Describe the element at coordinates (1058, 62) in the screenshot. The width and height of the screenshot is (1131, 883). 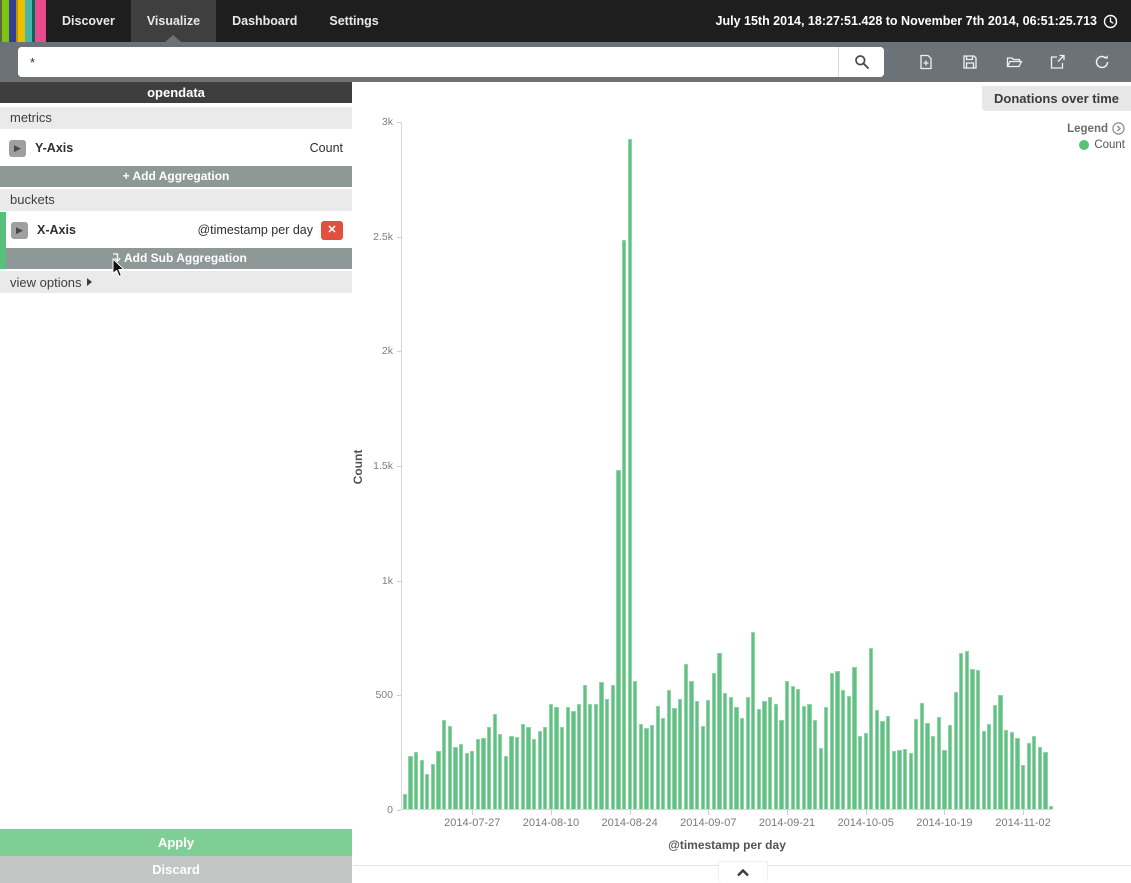
I see `share-button` at that location.